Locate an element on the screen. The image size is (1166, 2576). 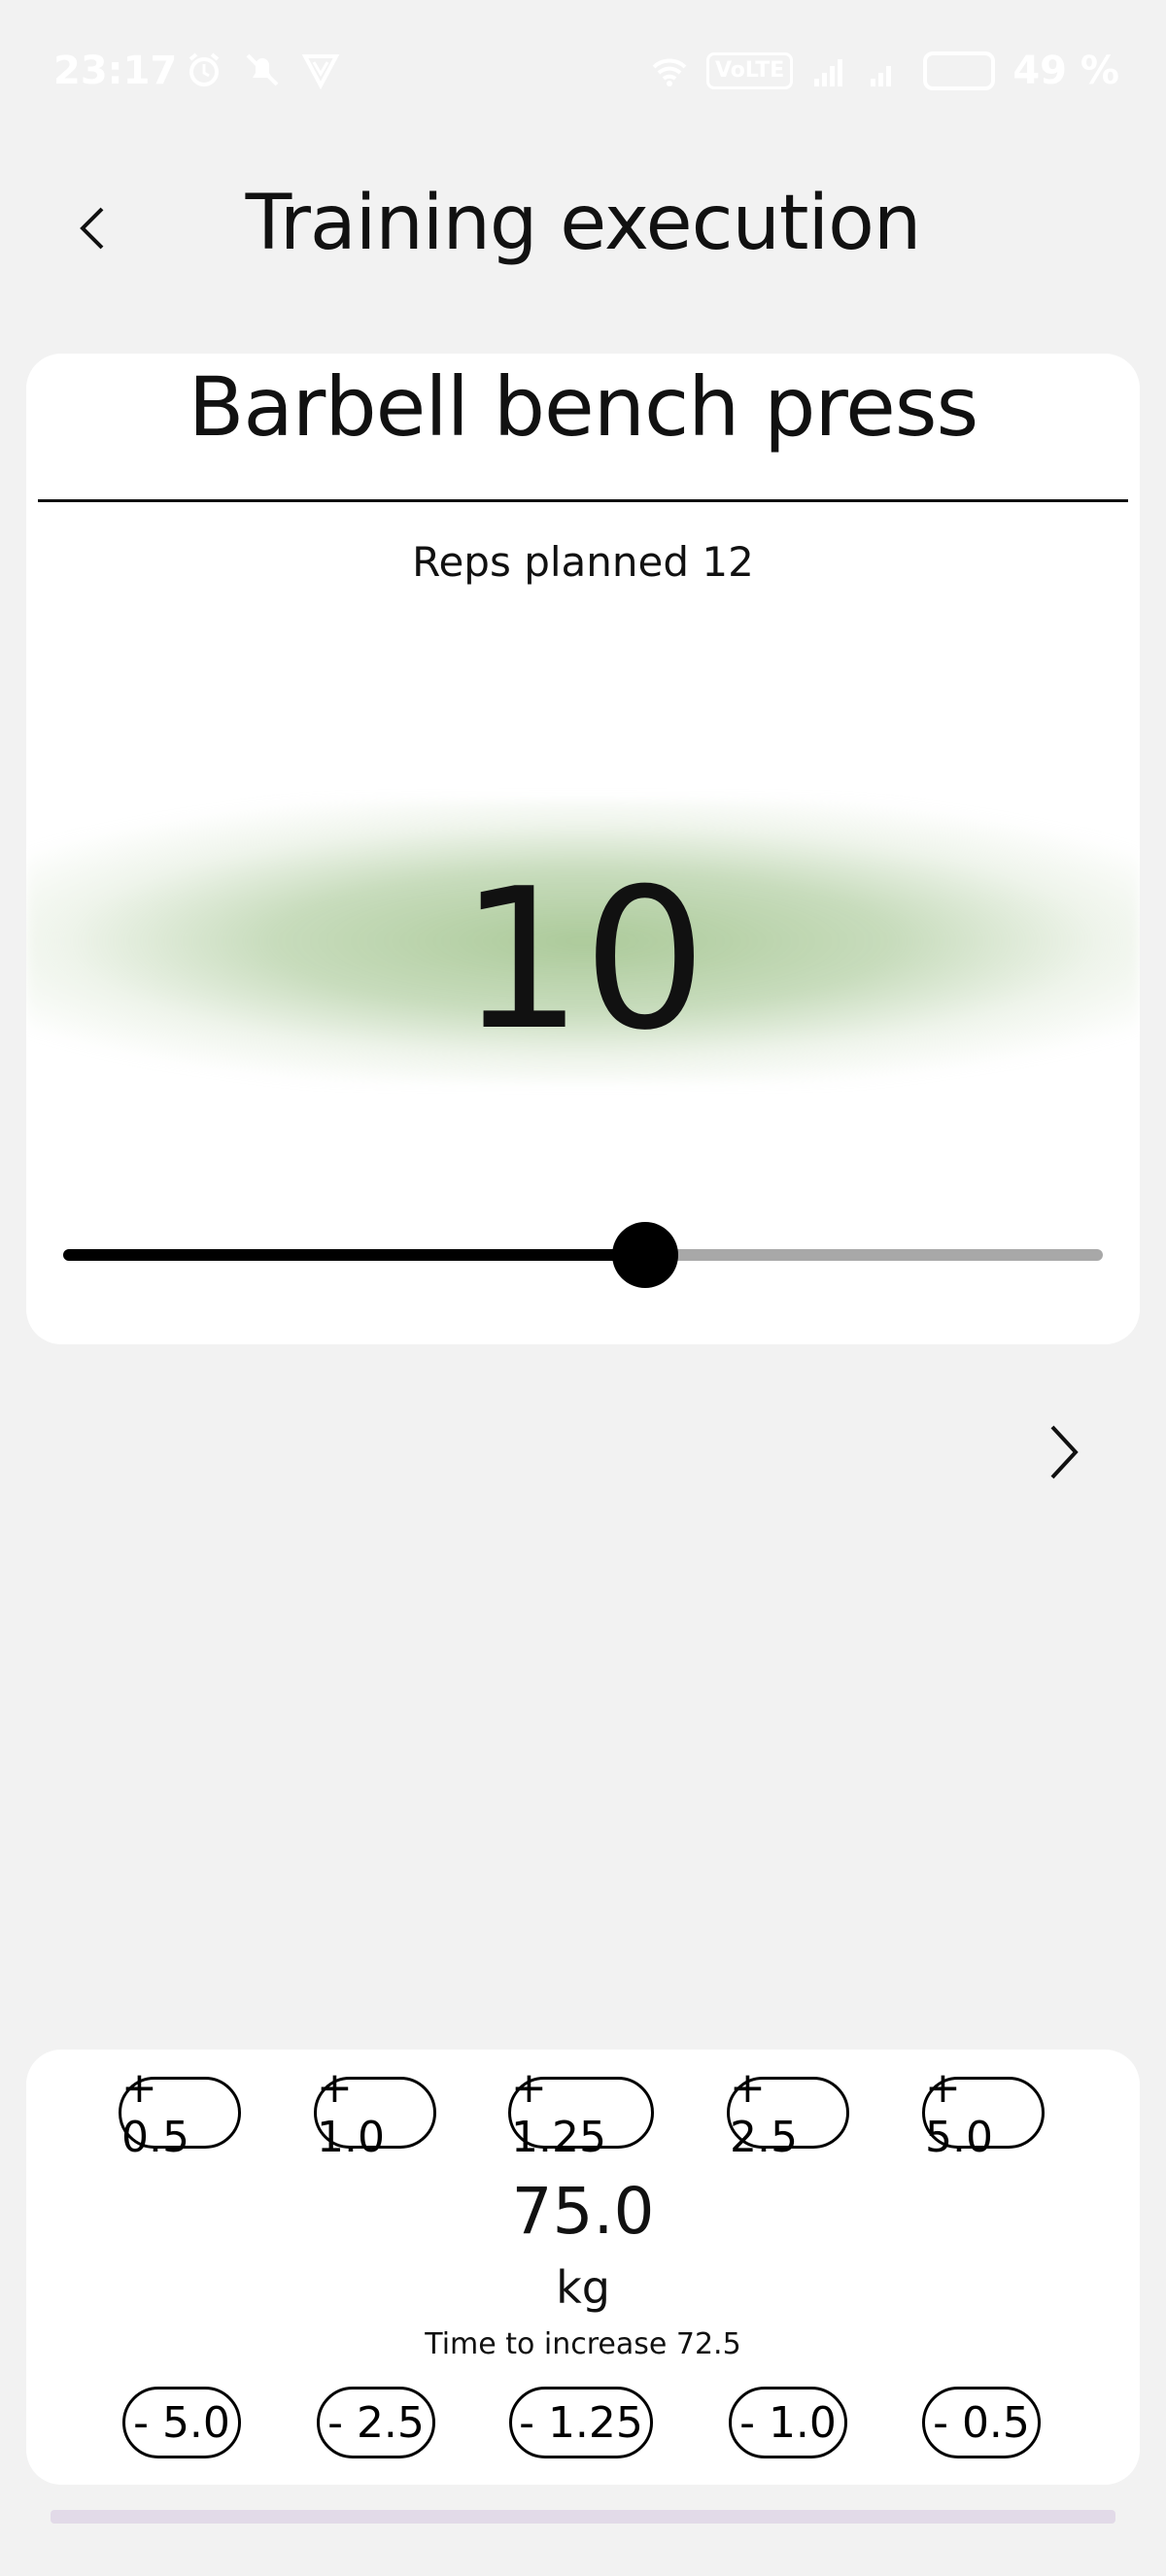
wifi-icon is located at coordinates (669, 72).